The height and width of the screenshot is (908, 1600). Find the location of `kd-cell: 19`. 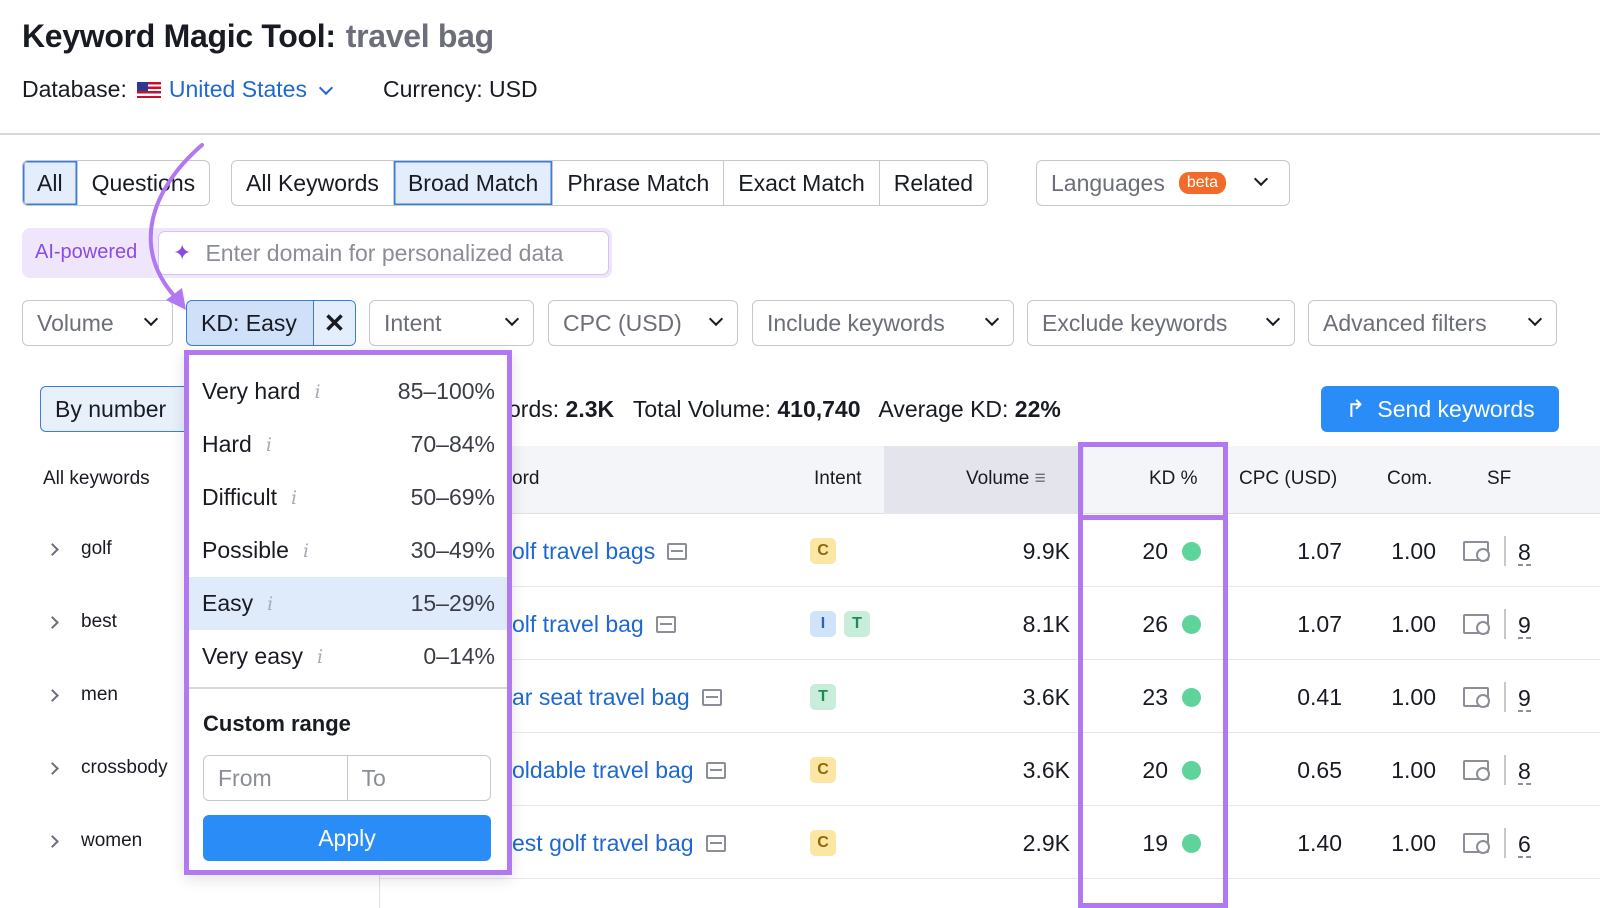

kd-cell: 19 is located at coordinates (1155, 843).